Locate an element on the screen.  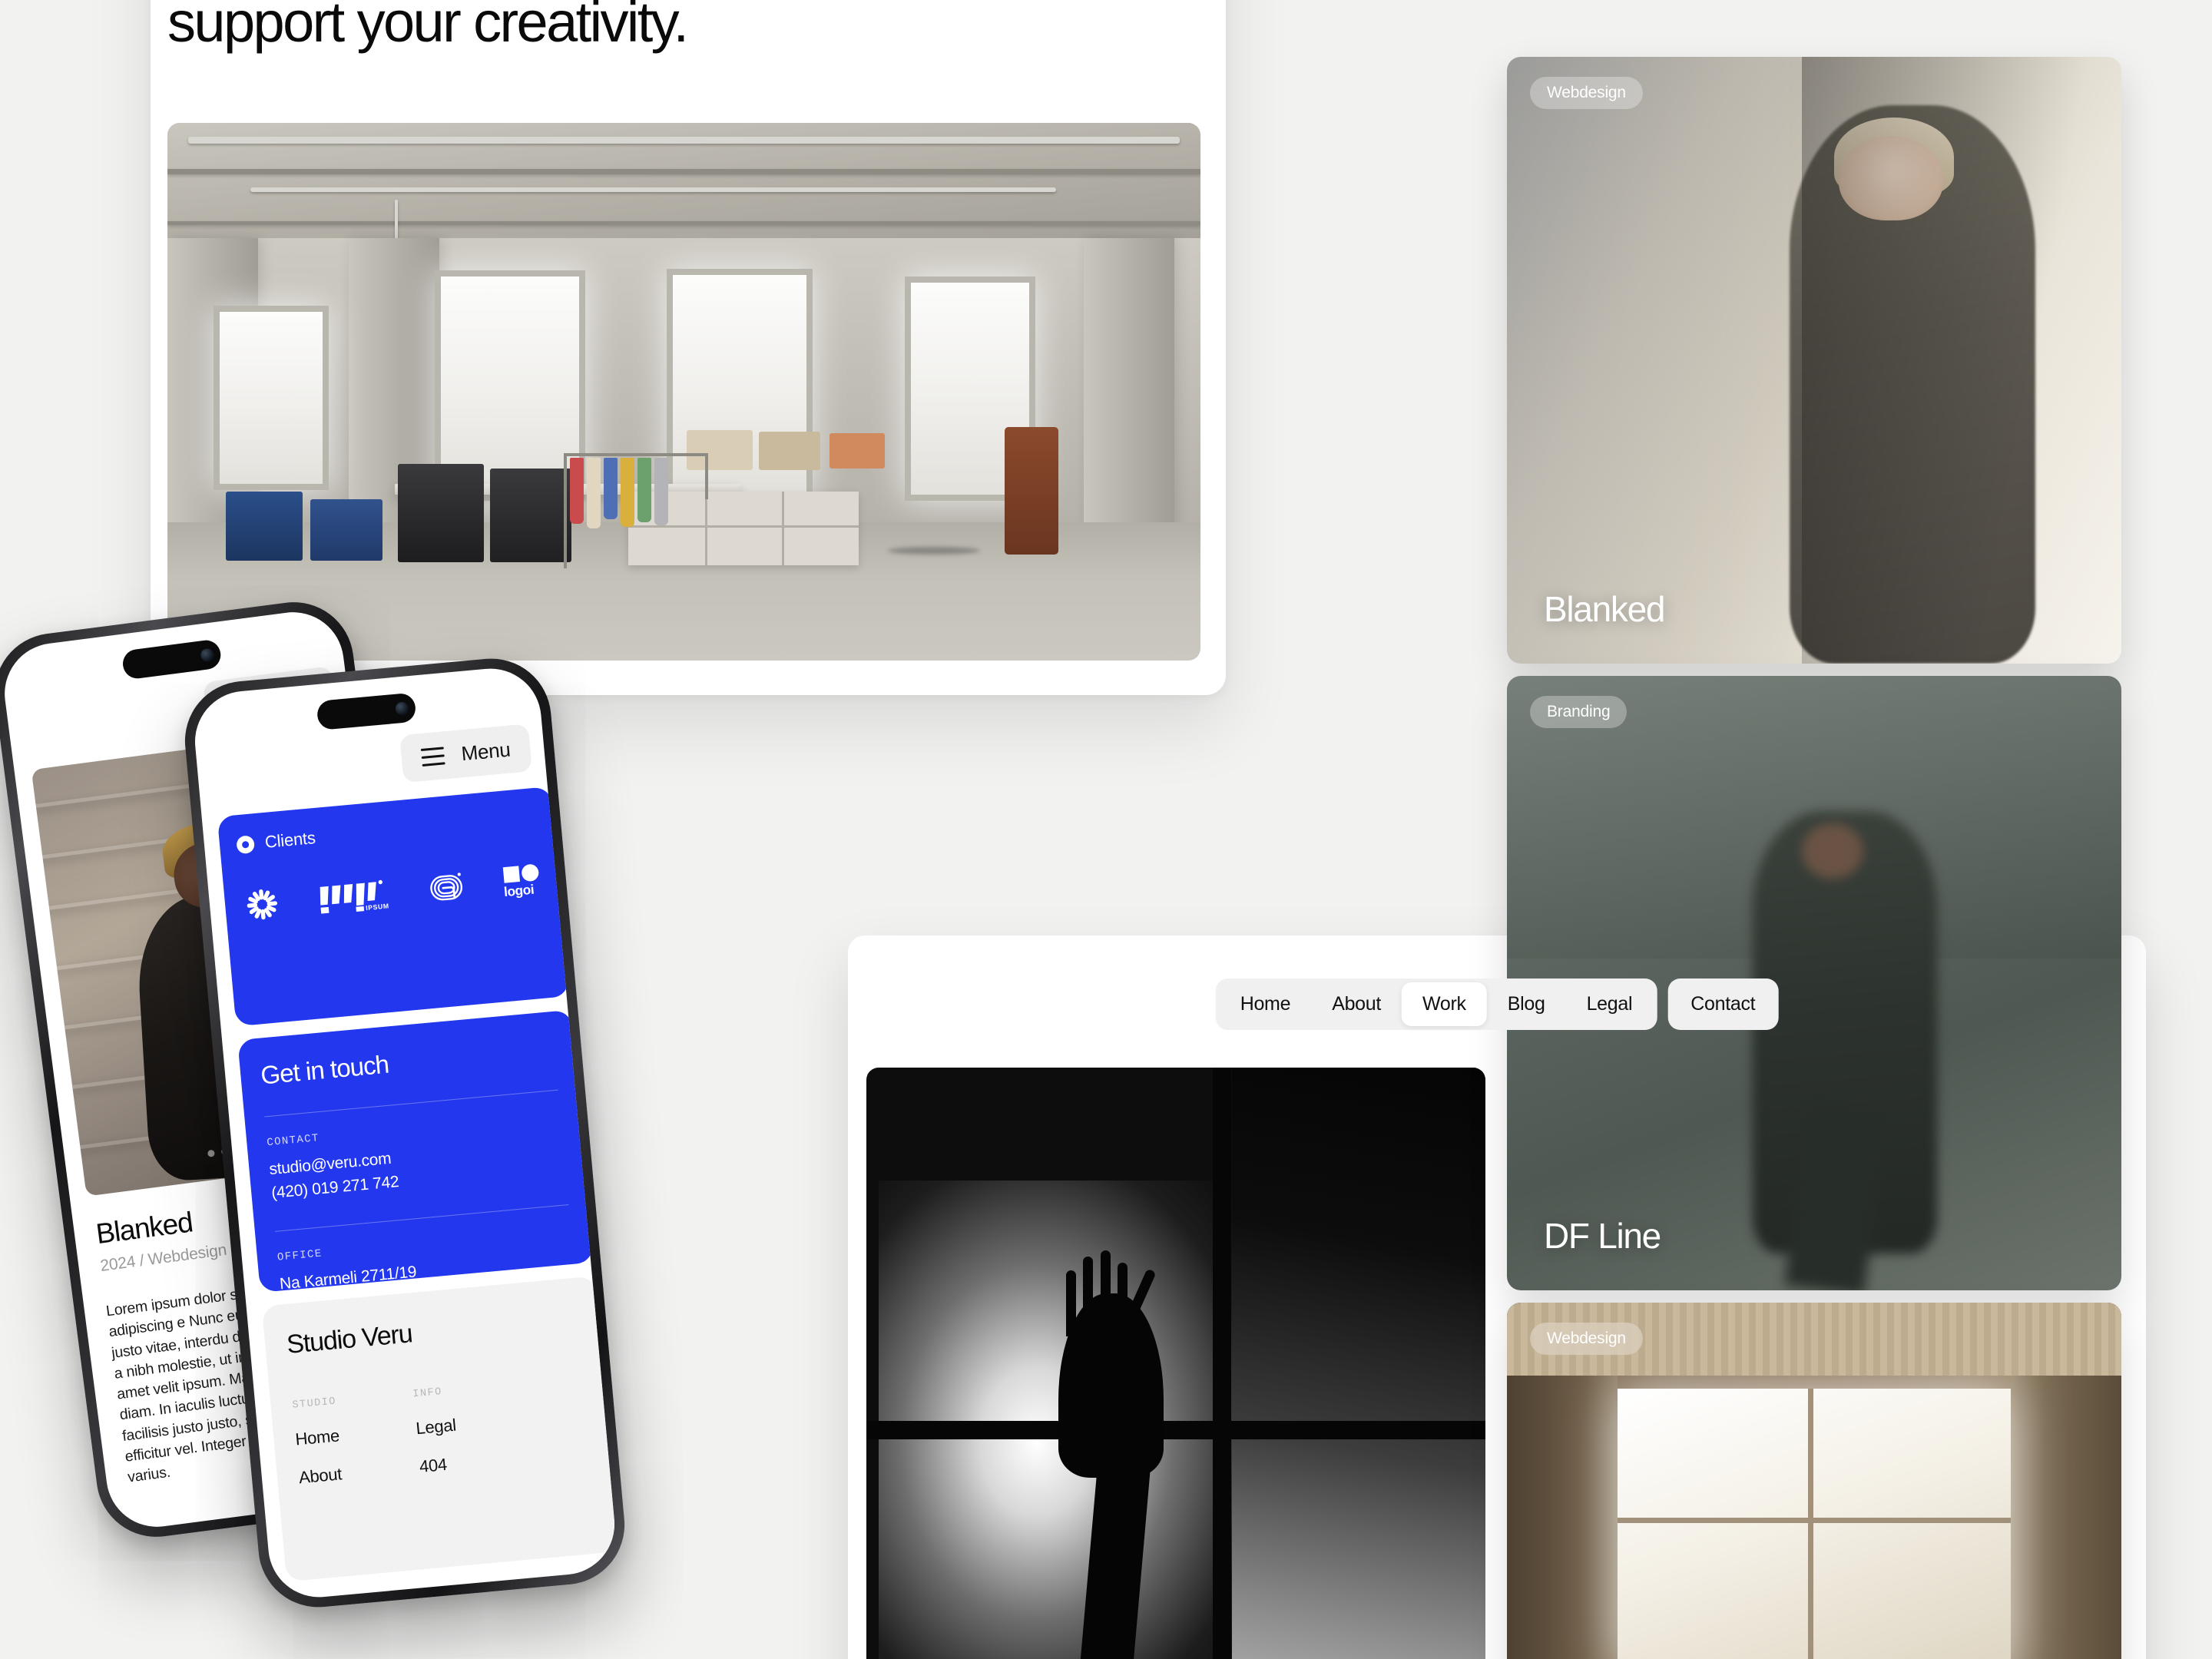
svg-text: logoi is located at coordinates (519, 890).